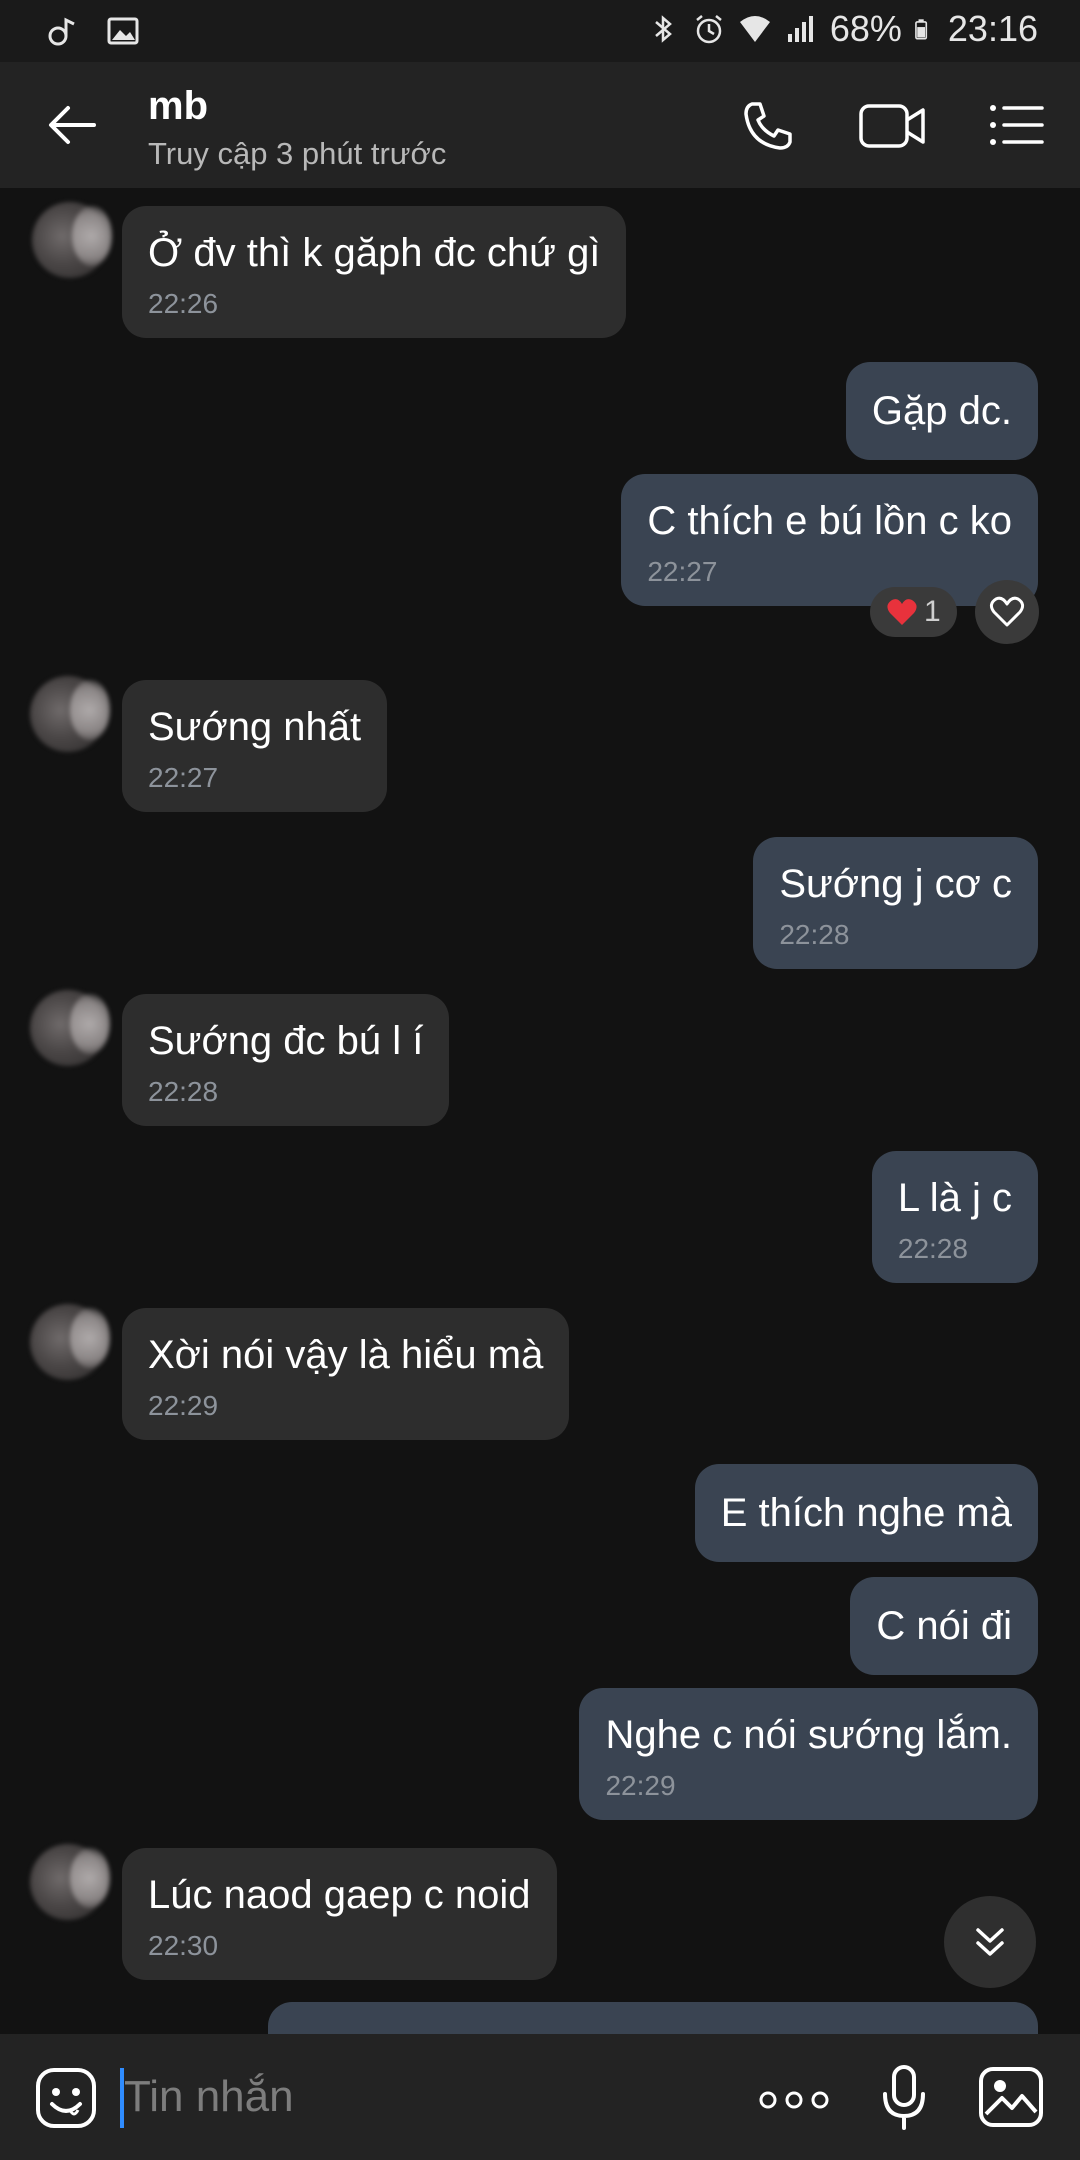 The height and width of the screenshot is (2160, 1080). I want to click on message-reactions: 1, so click(954, 612).